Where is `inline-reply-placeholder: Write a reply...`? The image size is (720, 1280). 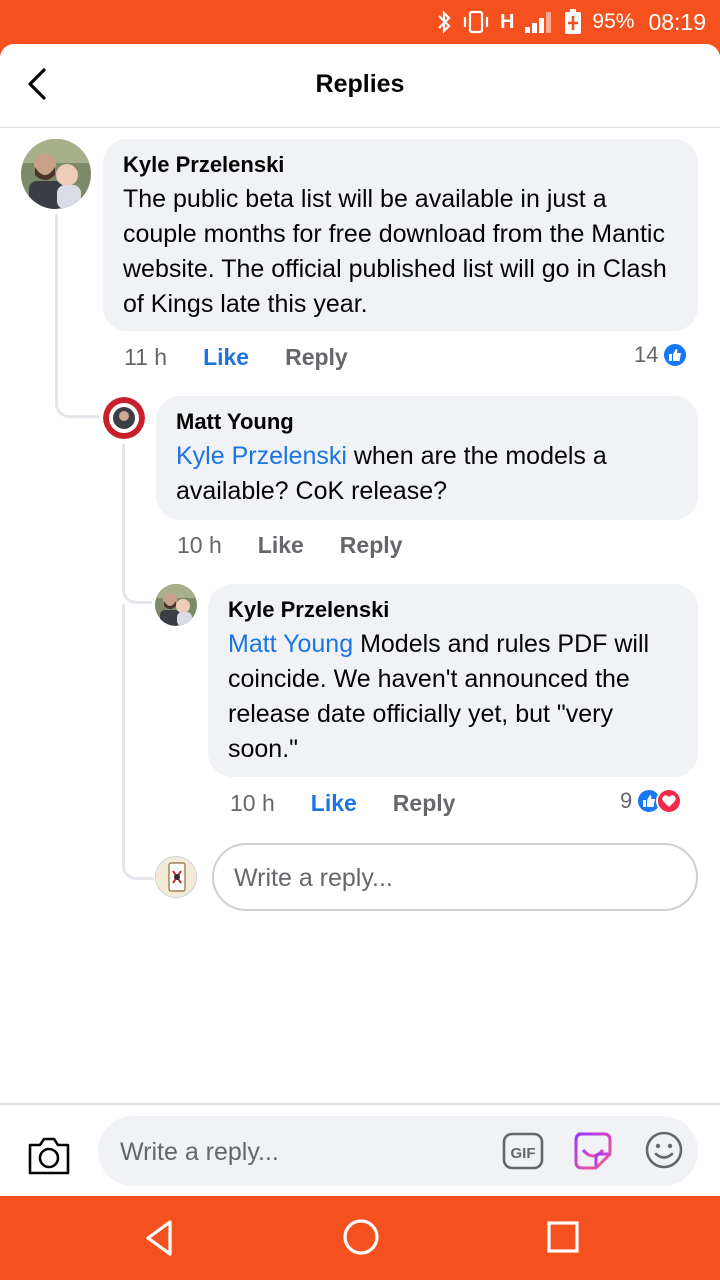 inline-reply-placeholder: Write a reply... is located at coordinates (313, 878).